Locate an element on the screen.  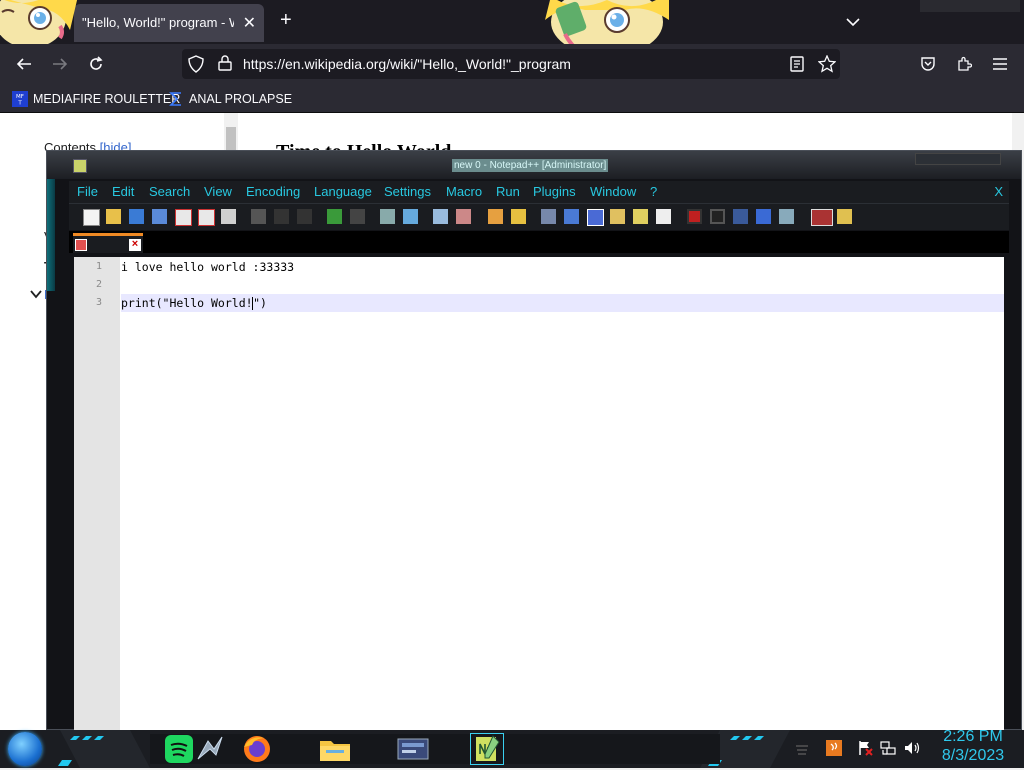
bookmark-mediafire: MF T MEDIAFIRE ROULETTER is located at coordinates (96, 99).